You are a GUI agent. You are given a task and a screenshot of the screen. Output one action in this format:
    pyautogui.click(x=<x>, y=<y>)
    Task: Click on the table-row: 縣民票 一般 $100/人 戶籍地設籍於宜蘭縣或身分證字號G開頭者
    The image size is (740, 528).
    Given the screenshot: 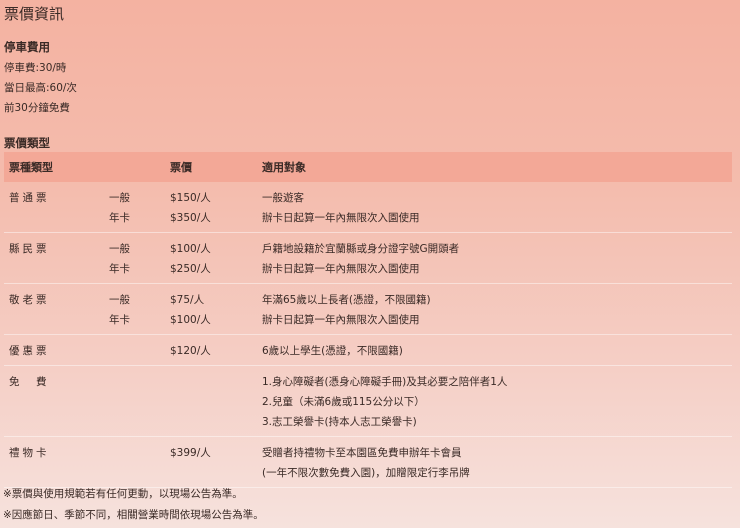 What is the action you would take?
    pyautogui.click(x=368, y=248)
    